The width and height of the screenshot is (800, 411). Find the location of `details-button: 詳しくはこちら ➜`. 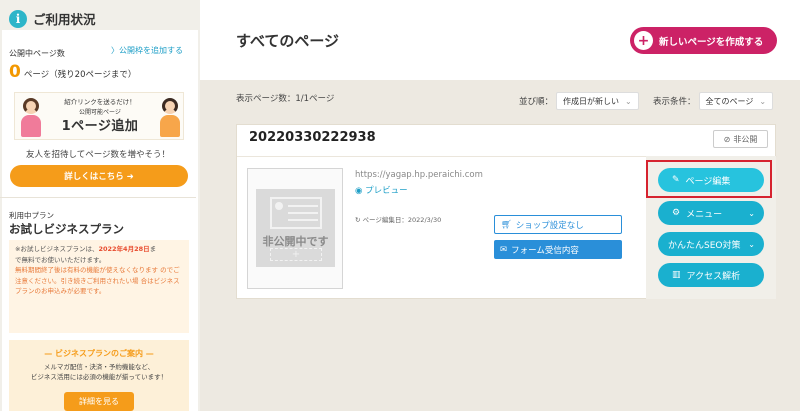

details-button: 詳しくはこちら ➜ is located at coordinates (99, 176).